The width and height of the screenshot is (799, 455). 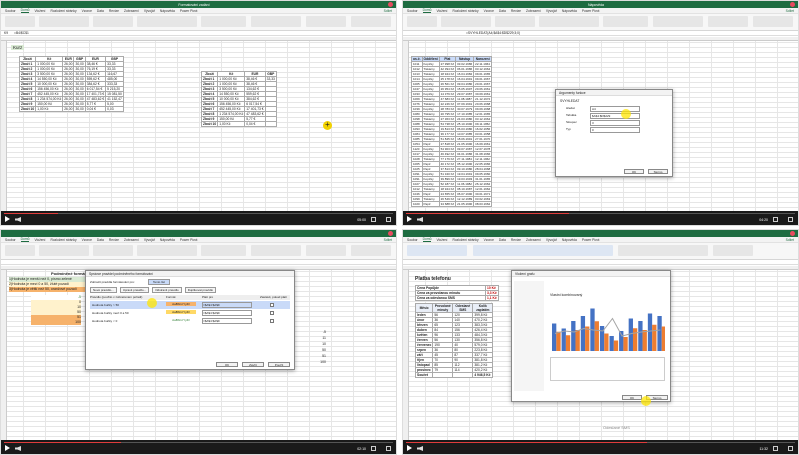 What do you see at coordinates (253, 364) in the screenshot?
I see `close-button: Zavřít` at bounding box center [253, 364].